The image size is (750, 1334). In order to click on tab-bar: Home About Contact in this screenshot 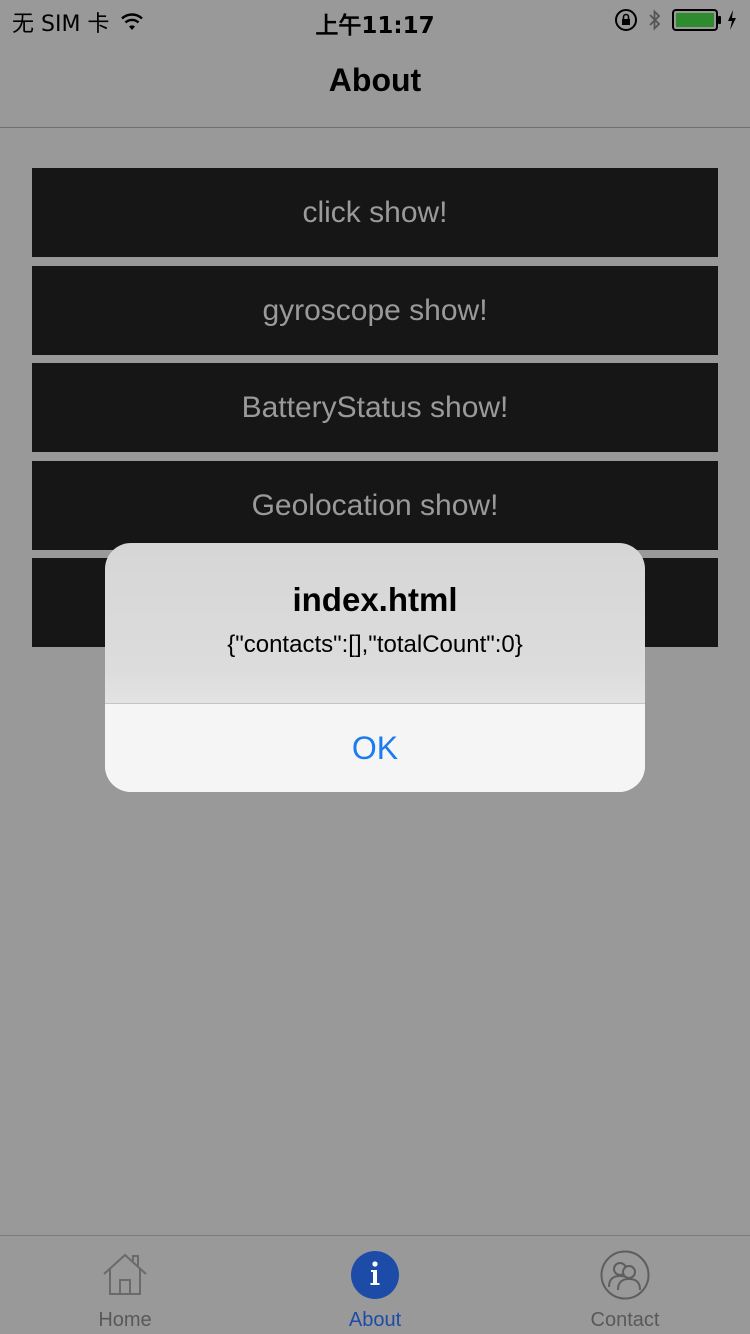, I will do `click(375, 1284)`.